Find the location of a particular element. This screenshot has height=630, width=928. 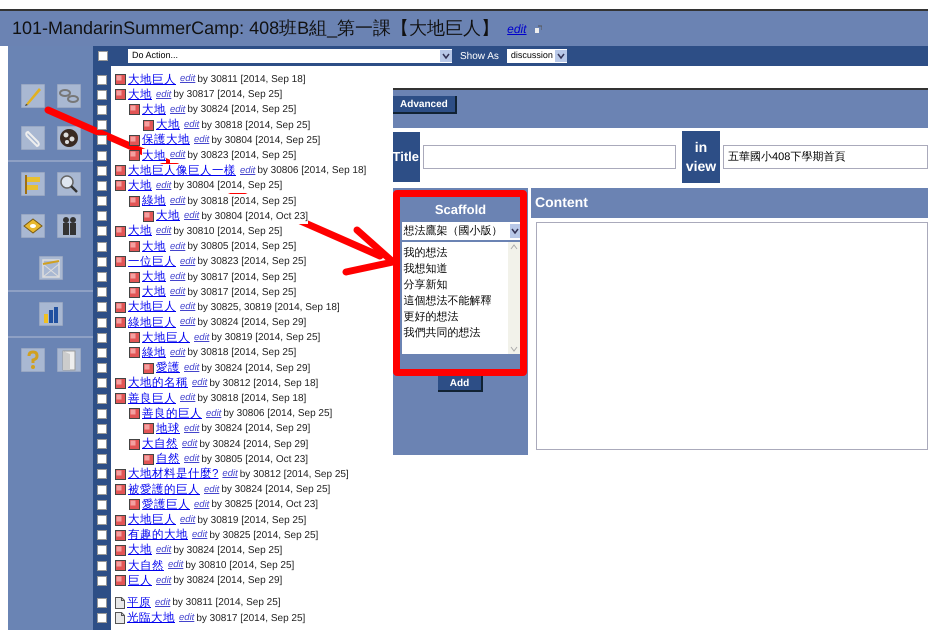

advanced-button: Advanced is located at coordinates (425, 105).